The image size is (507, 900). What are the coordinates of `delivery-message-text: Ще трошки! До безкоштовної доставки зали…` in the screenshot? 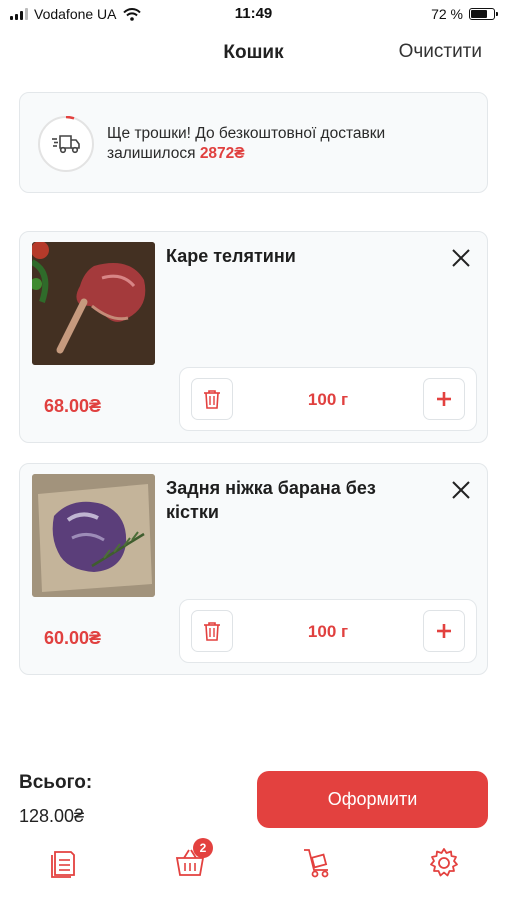 It's located at (246, 143).